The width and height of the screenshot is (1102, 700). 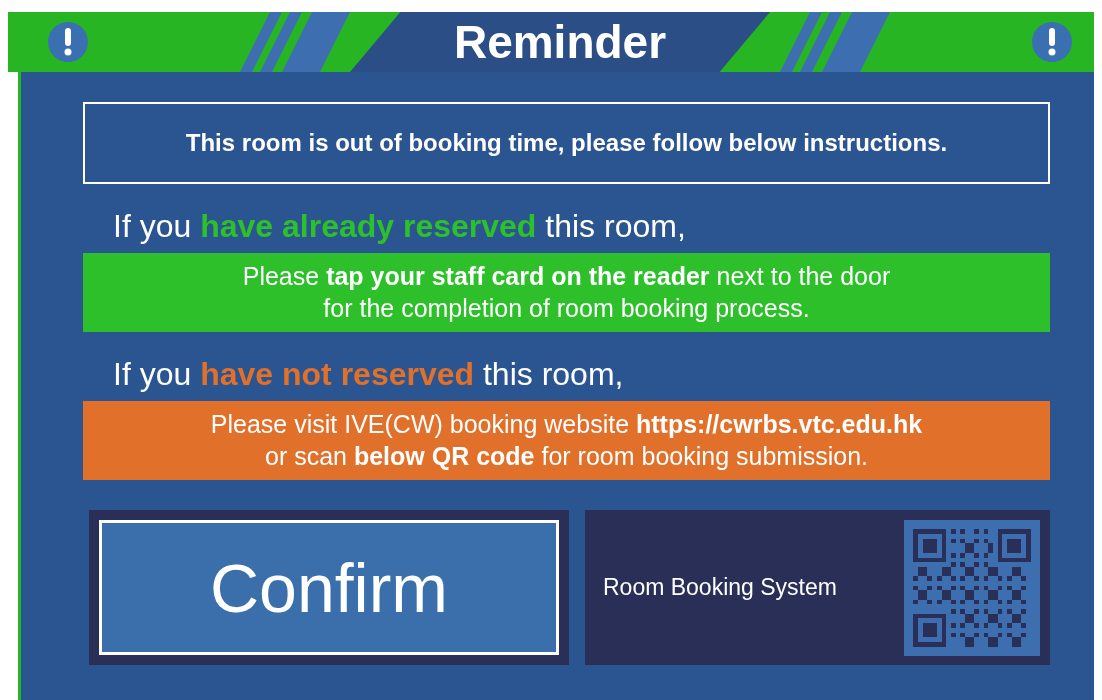 I want to click on instruction-text: Please tap your staff card on the reader next to the door, so click(x=566, y=277).